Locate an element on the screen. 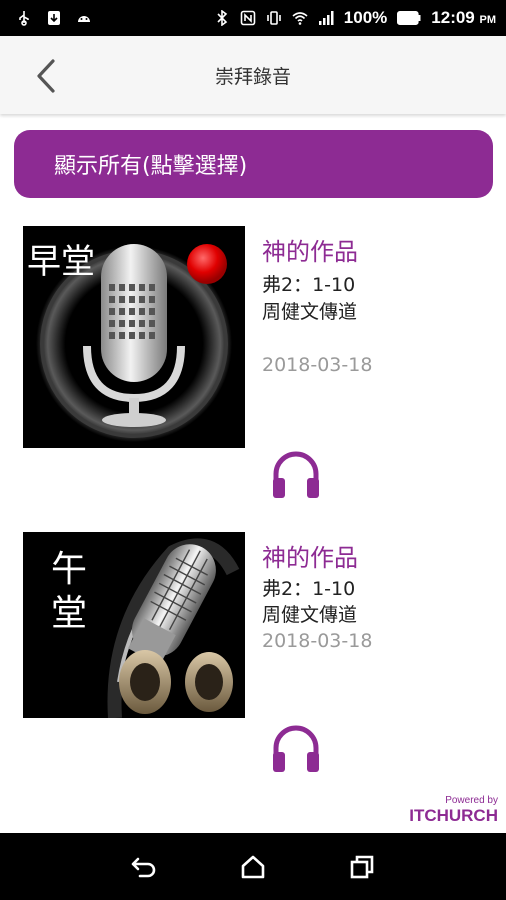  recents-icon is located at coordinates (361, 866).